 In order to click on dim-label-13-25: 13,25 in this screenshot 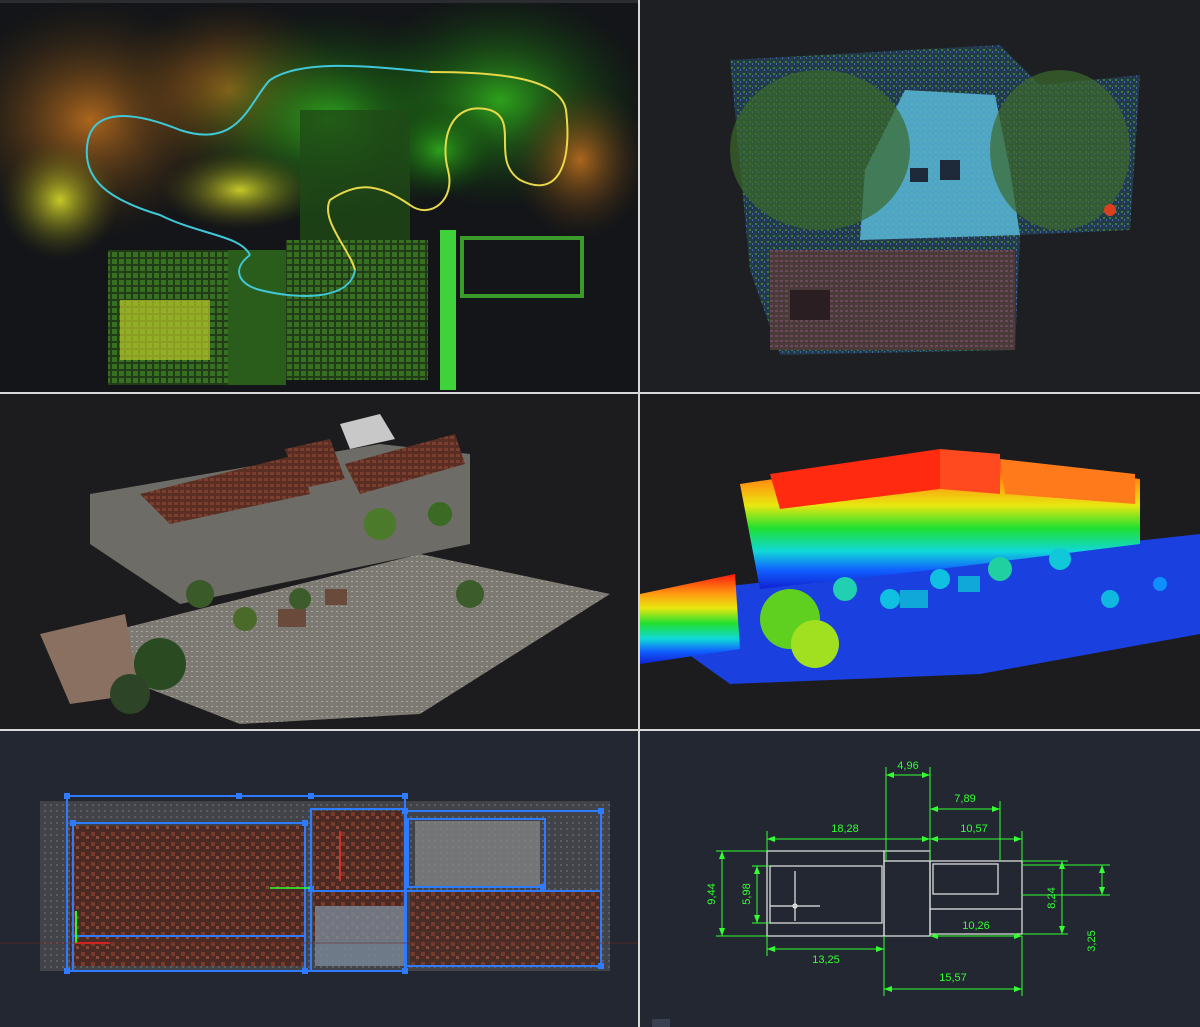, I will do `click(826, 960)`.